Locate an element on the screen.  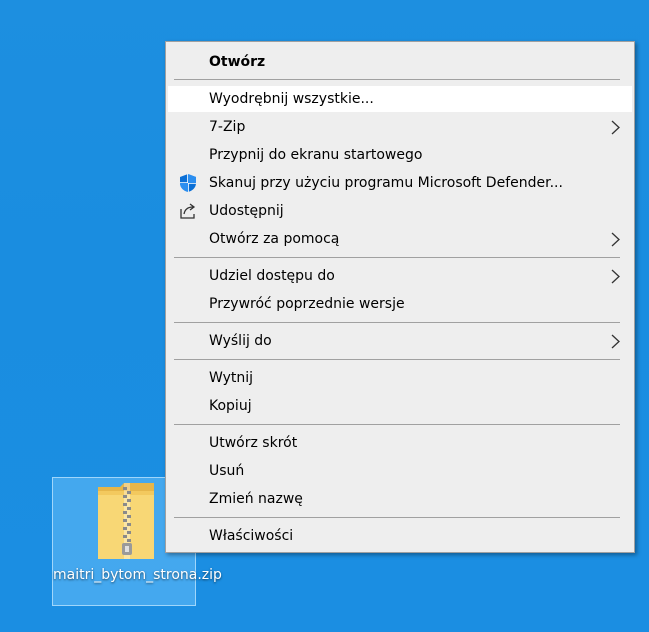
share-icon is located at coordinates (188, 211).